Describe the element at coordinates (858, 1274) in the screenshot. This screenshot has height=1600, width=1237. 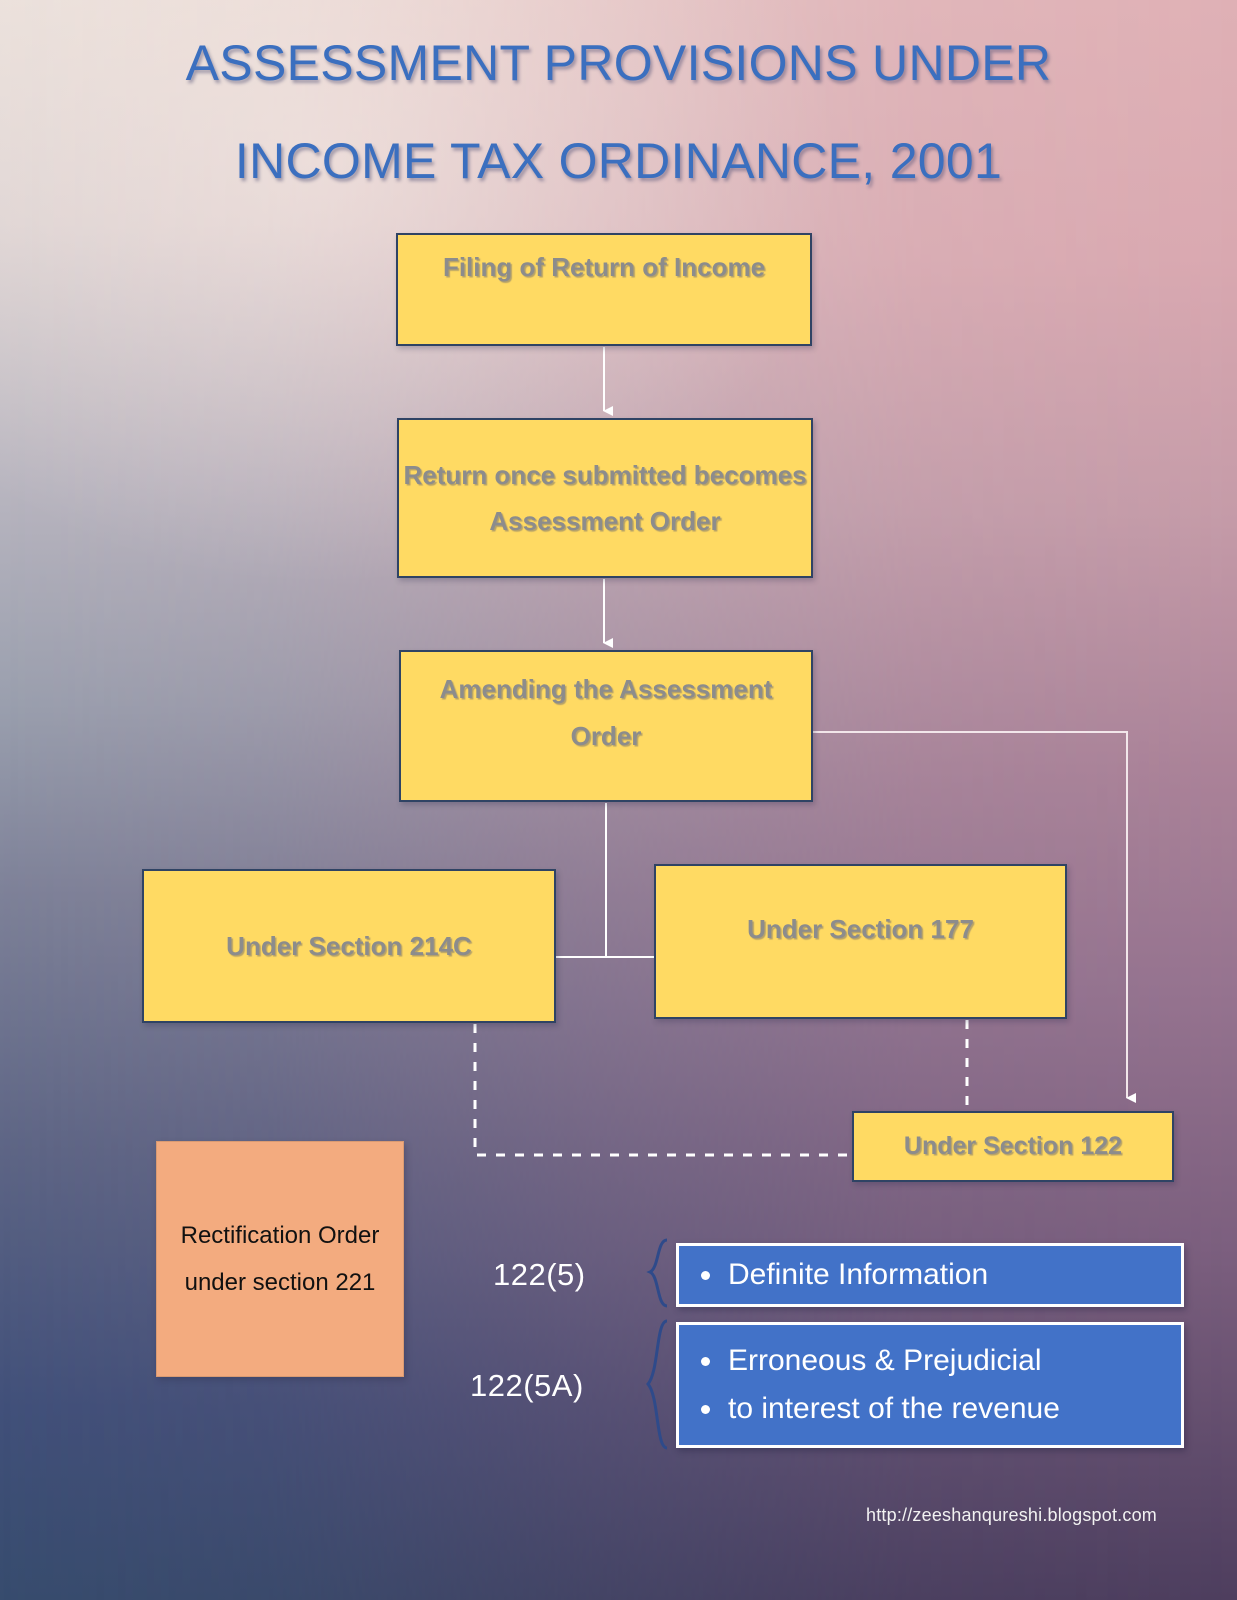
I see `bullet-text: Definite Information` at that location.